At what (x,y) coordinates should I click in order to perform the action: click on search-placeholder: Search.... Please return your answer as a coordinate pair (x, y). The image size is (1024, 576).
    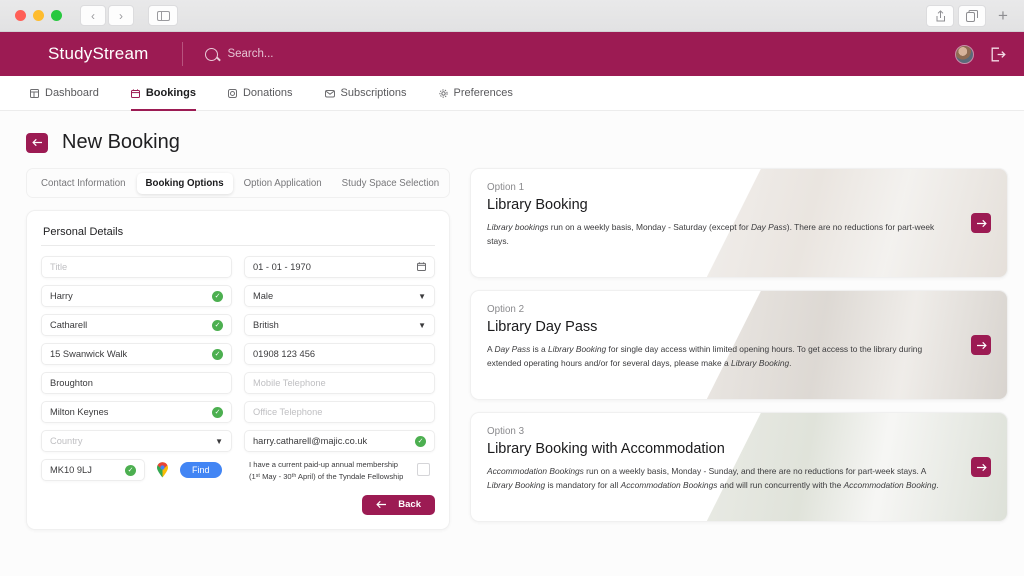
    Looking at the image, I should click on (250, 54).